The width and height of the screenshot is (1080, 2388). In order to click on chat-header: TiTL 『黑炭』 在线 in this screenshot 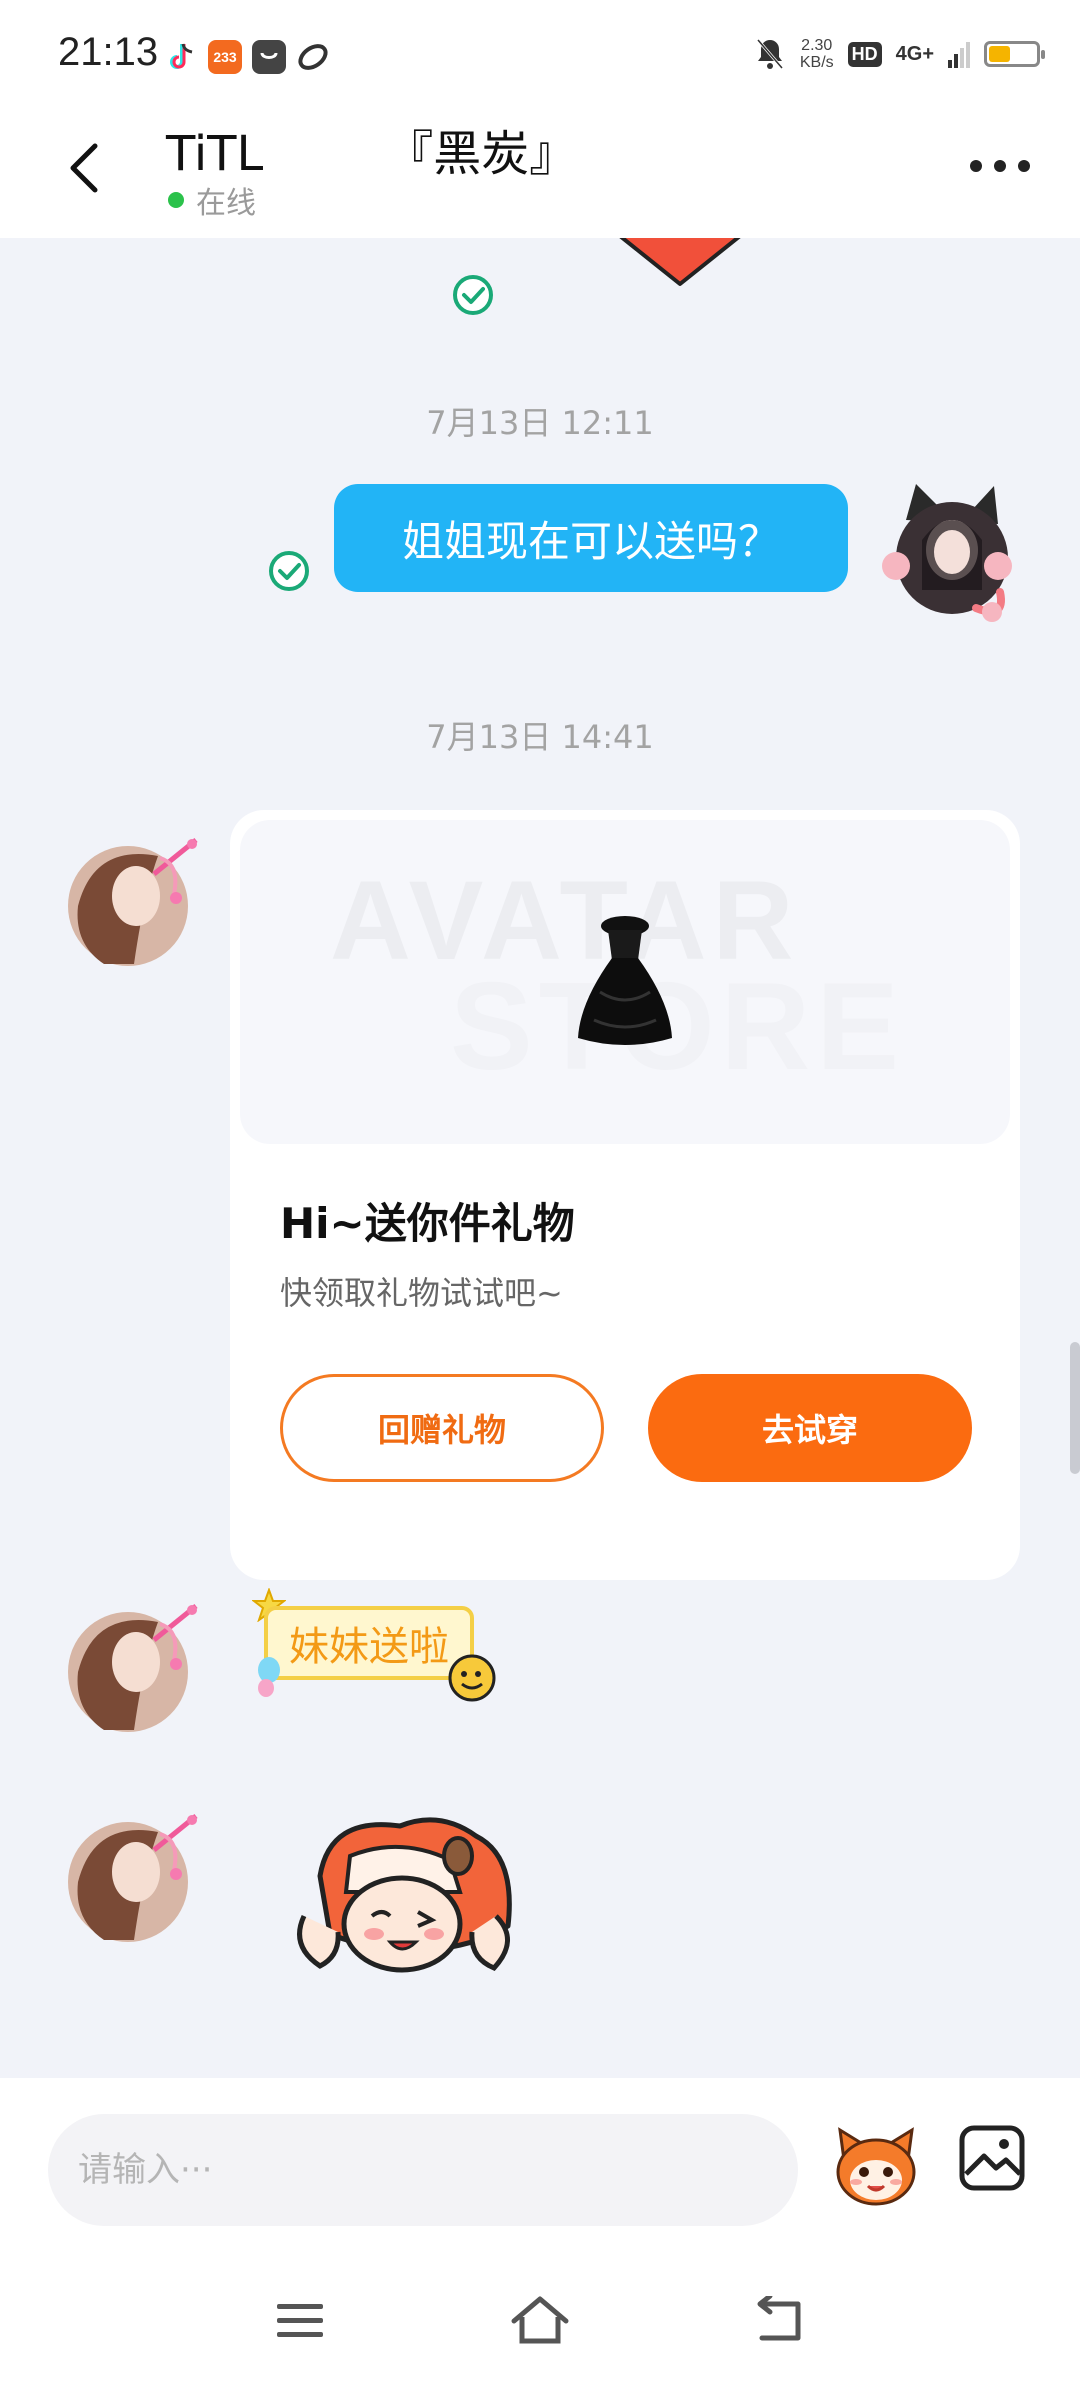, I will do `click(540, 169)`.